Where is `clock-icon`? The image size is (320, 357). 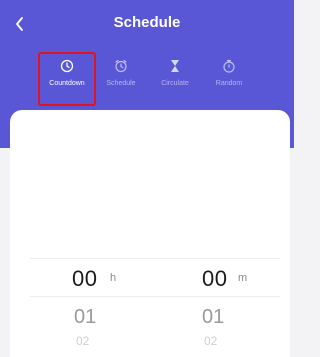
clock-icon is located at coordinates (67, 66).